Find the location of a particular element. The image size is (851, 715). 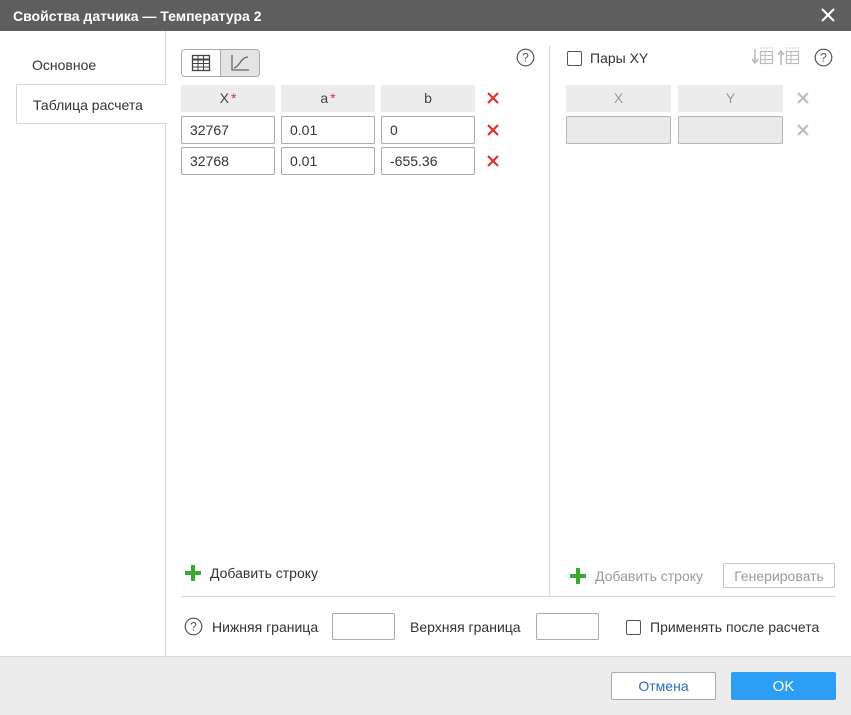

sidebar-item-general: Основное is located at coordinates (91, 65).